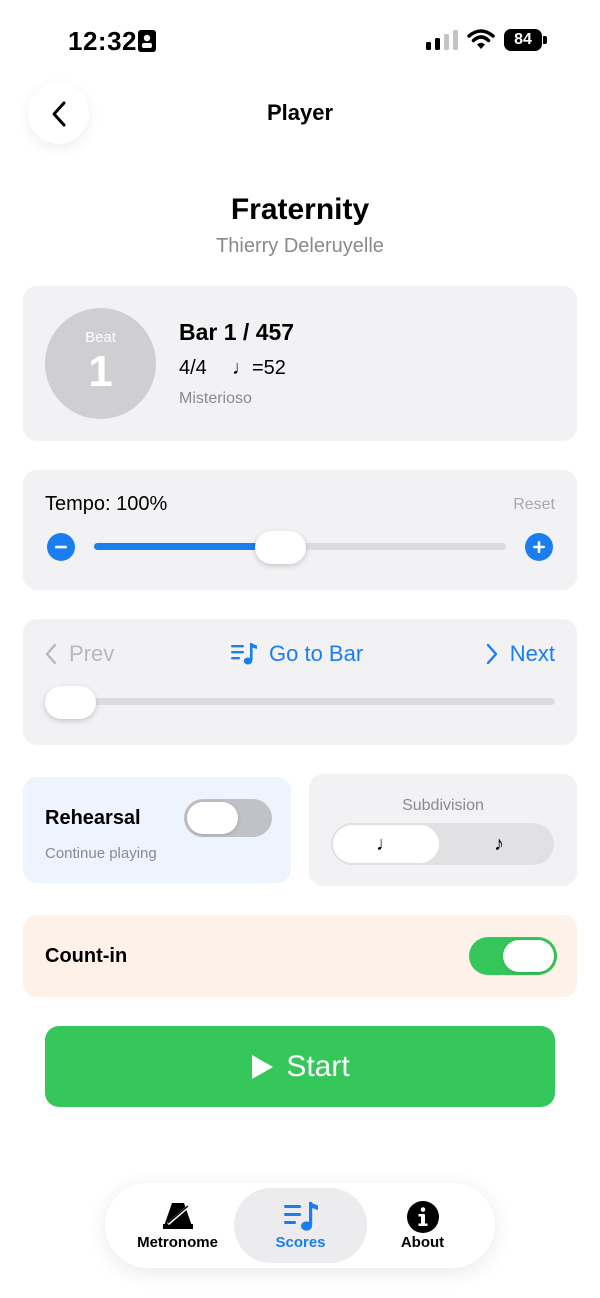  I want to click on tab-scores: Scores, so click(300, 1225).